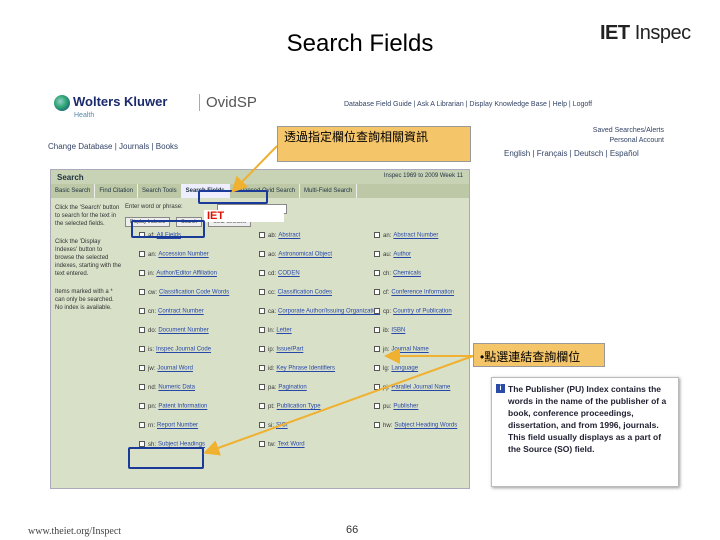 Image resolution: width=720 pixels, height=540 pixels. What do you see at coordinates (254, 169) in the screenshot?
I see `arrow-to-tab` at bounding box center [254, 169].